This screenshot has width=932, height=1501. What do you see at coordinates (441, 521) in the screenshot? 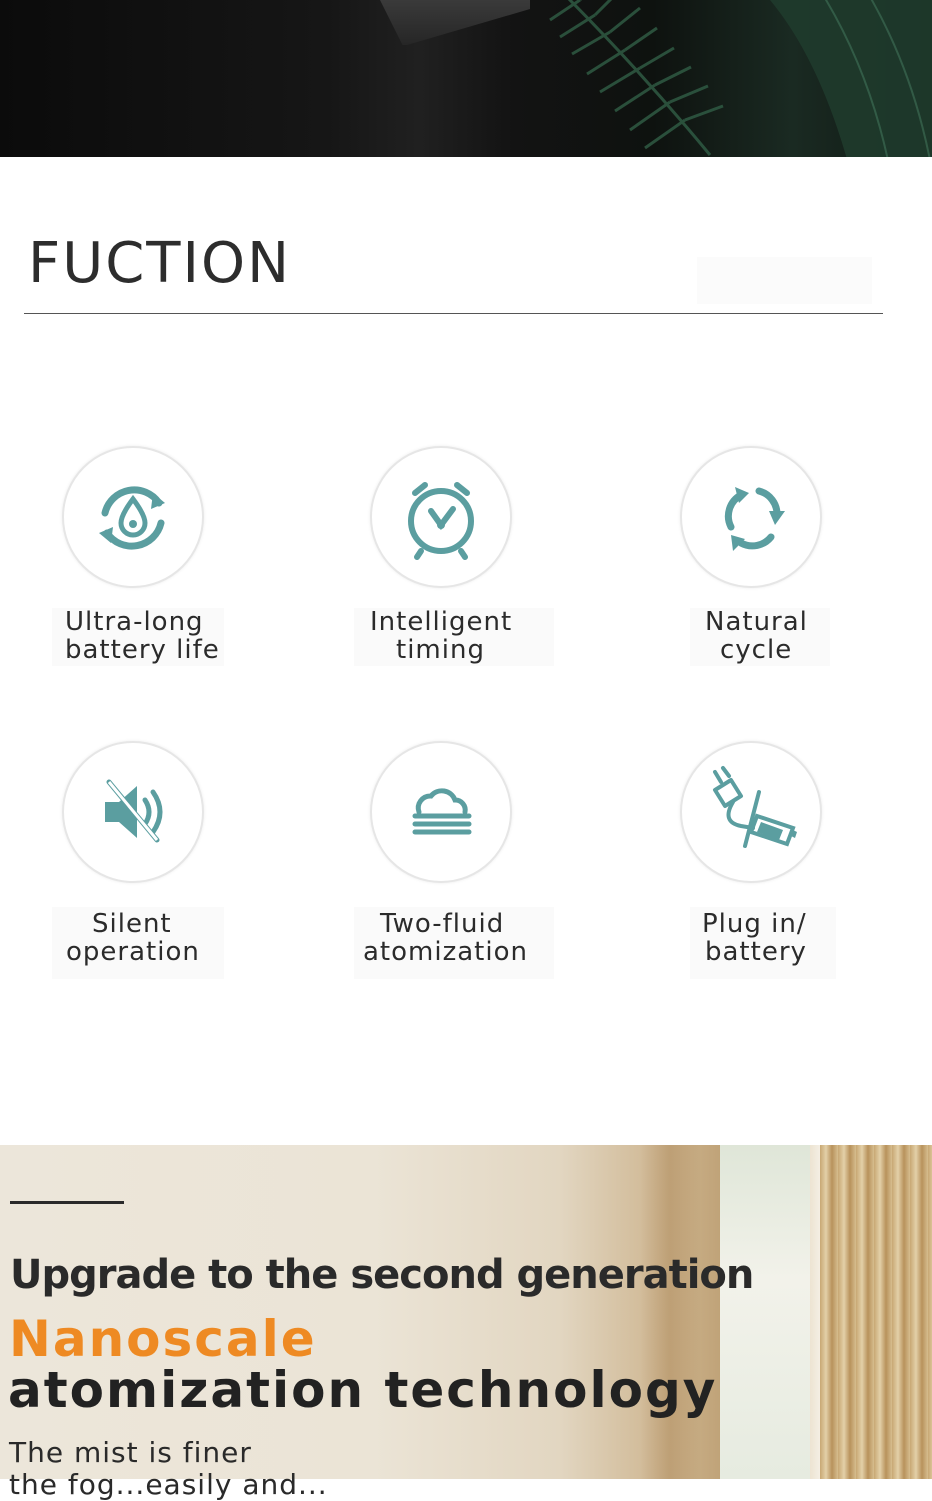
I see `alarm-clock-icon` at bounding box center [441, 521].